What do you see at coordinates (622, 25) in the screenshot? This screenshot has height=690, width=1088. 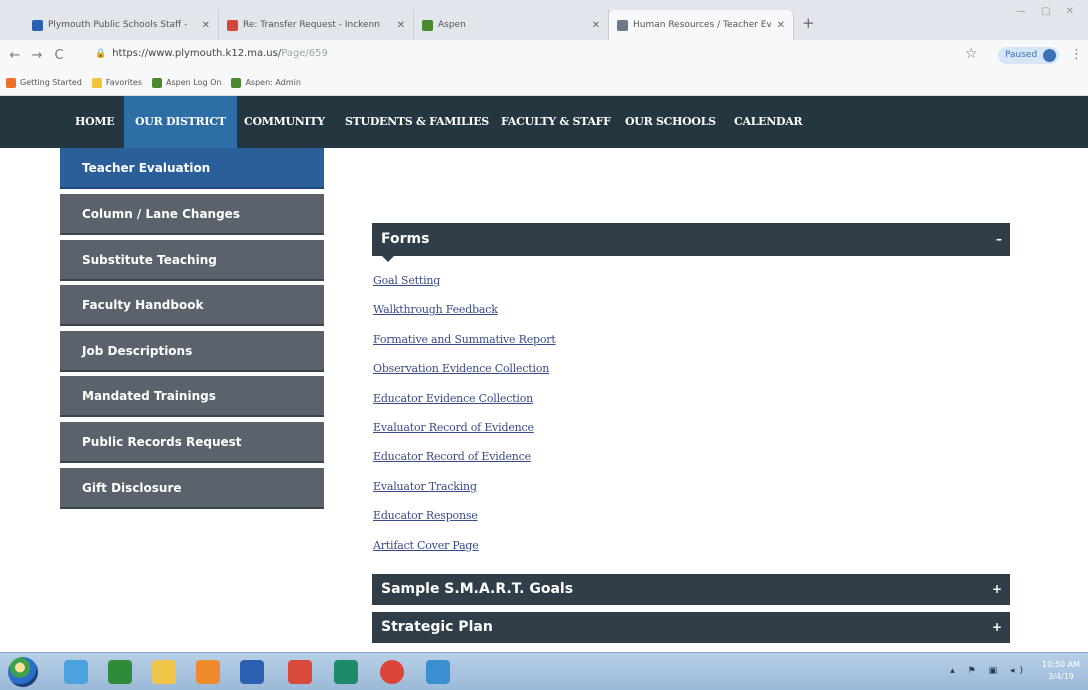 I see `page-icon` at bounding box center [622, 25].